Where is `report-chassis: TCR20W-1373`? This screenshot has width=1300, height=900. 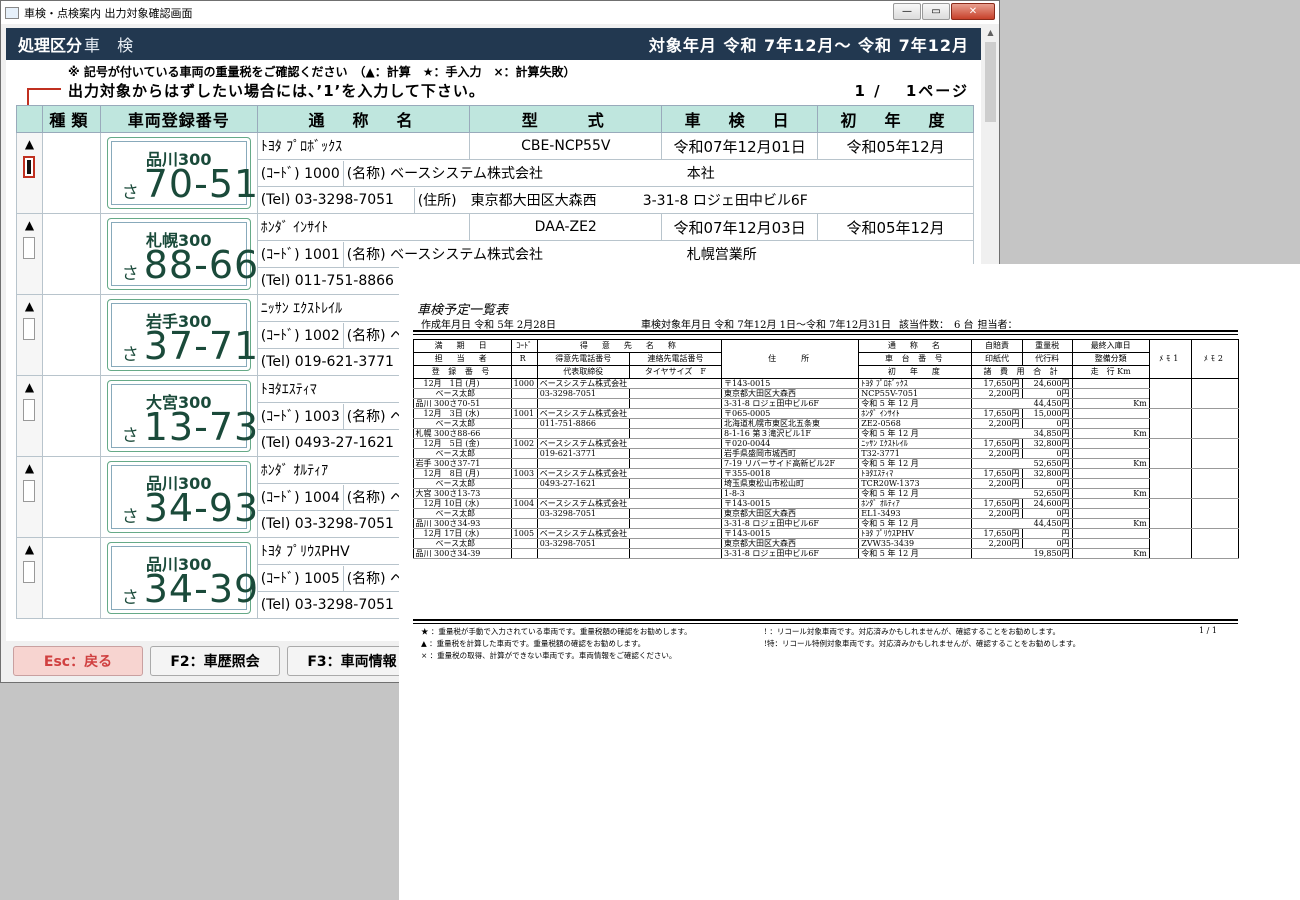
report-chassis: TCR20W-1373 is located at coordinates (915, 483).